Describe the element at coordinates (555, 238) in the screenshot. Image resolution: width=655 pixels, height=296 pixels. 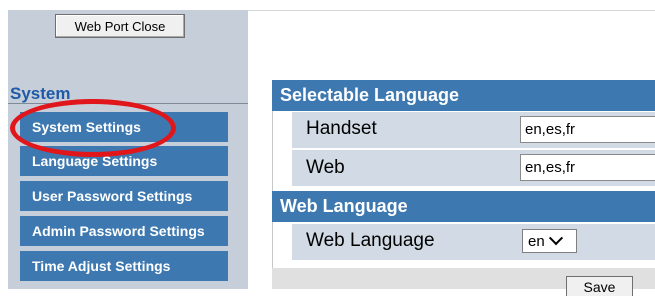
I see `chevron-down-icon` at that location.